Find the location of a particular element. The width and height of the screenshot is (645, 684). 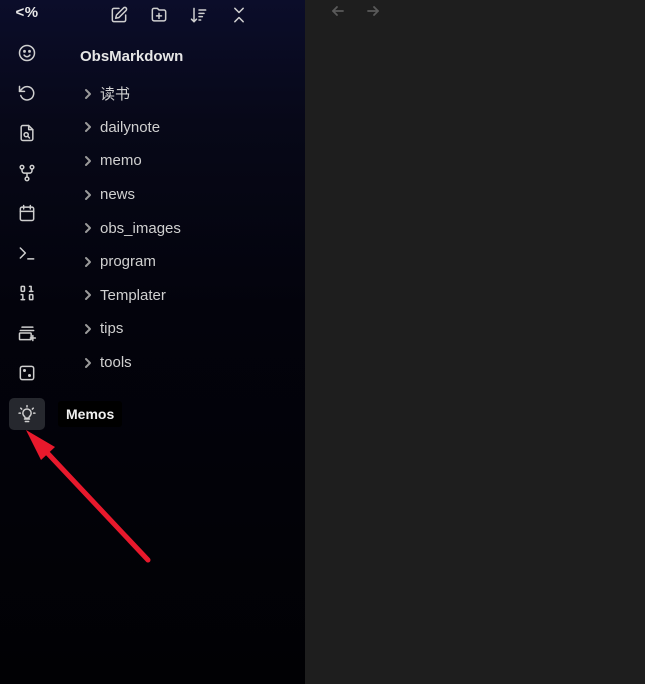

folder-label: Templater is located at coordinates (133, 295).